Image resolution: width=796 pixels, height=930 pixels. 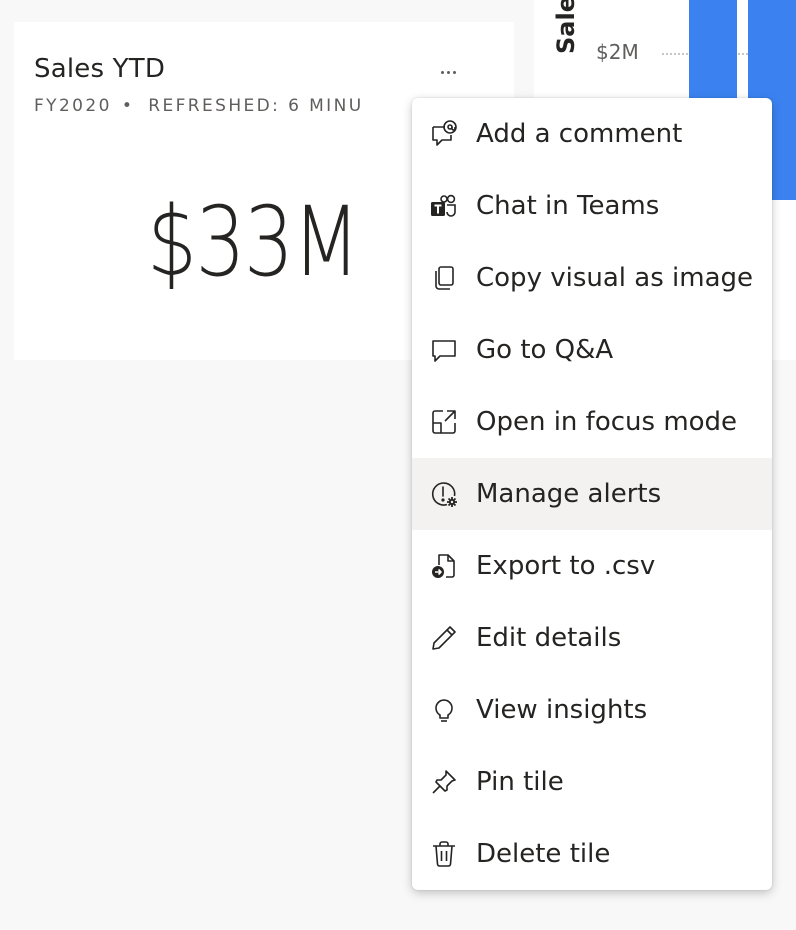 I want to click on menu-item-label: Add a comment, so click(x=579, y=134).